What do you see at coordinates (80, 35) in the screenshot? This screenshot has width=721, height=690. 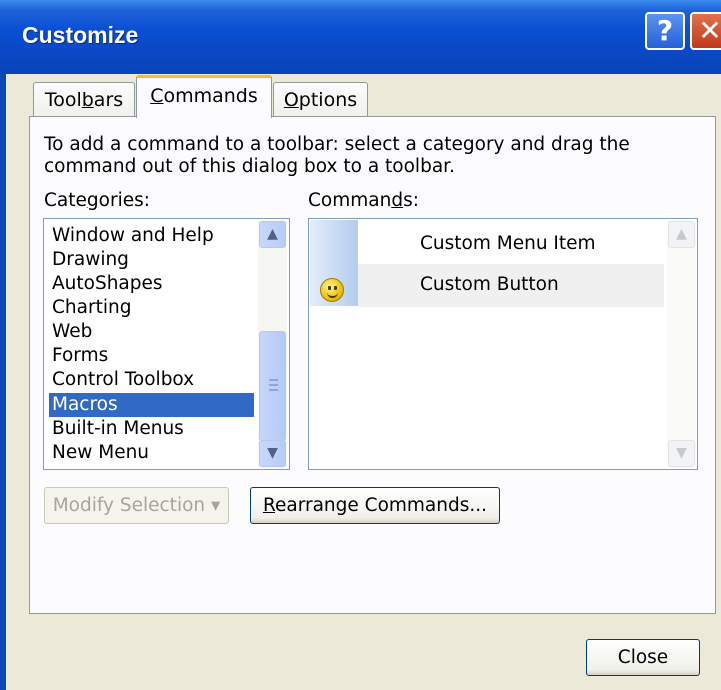 I see `dialog-title: Customize` at bounding box center [80, 35].